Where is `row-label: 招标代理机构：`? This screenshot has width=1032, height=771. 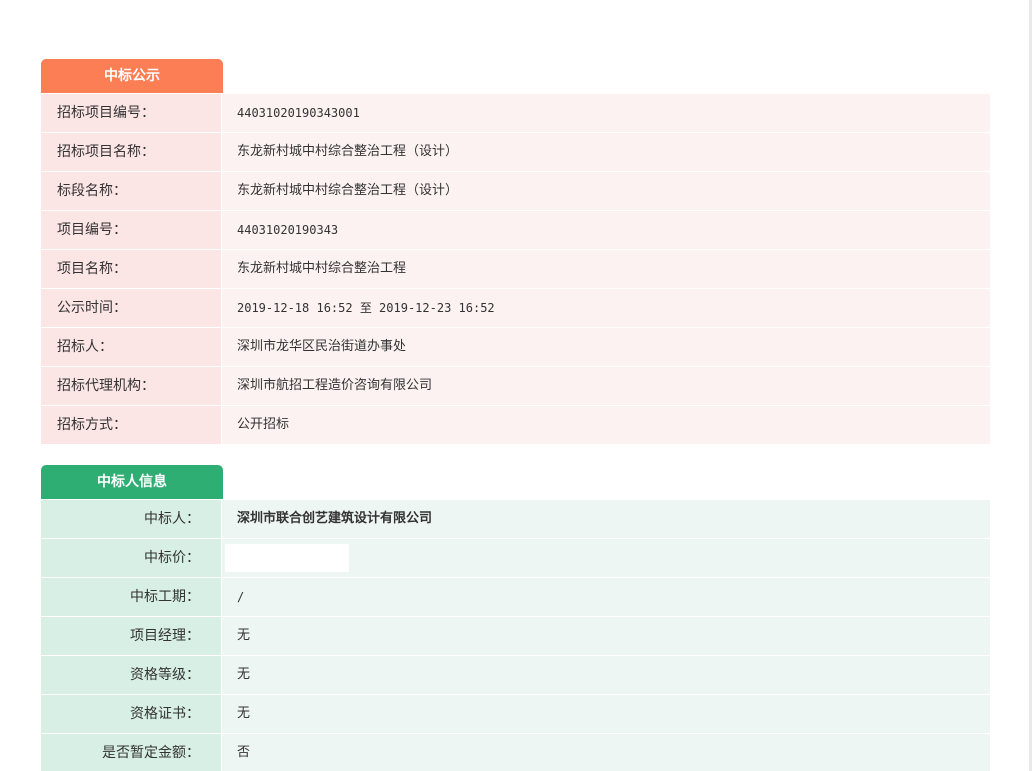 row-label: 招标代理机构： is located at coordinates (131, 386).